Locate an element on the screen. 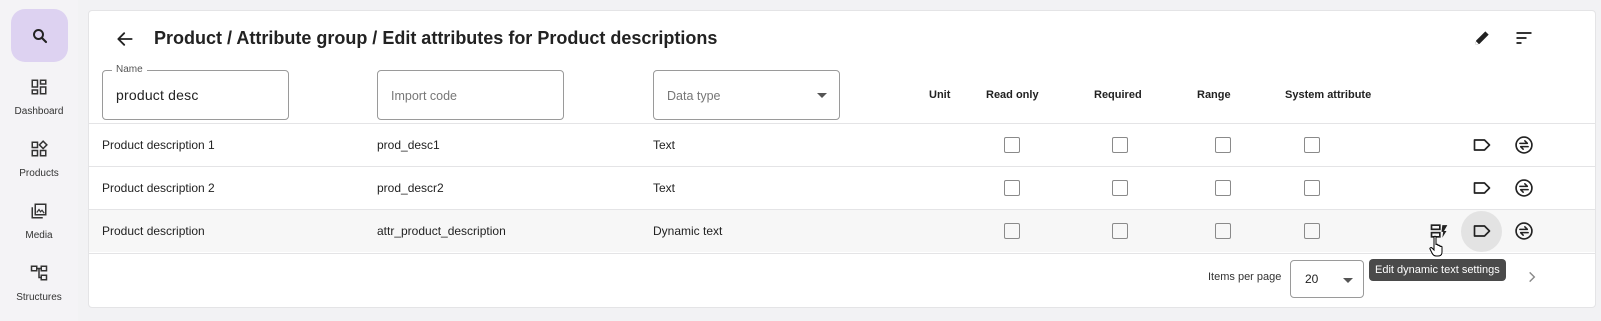  column-header-range: Range is located at coordinates (1214, 95).